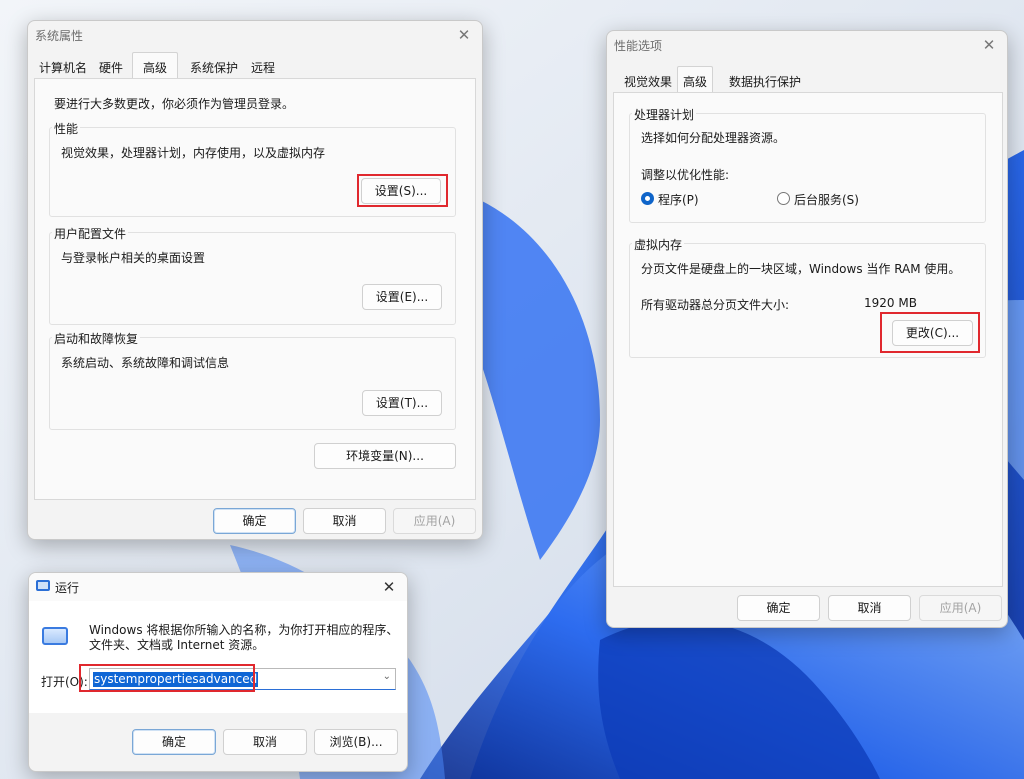  What do you see at coordinates (783, 198) in the screenshot?
I see `background-services-radio` at bounding box center [783, 198].